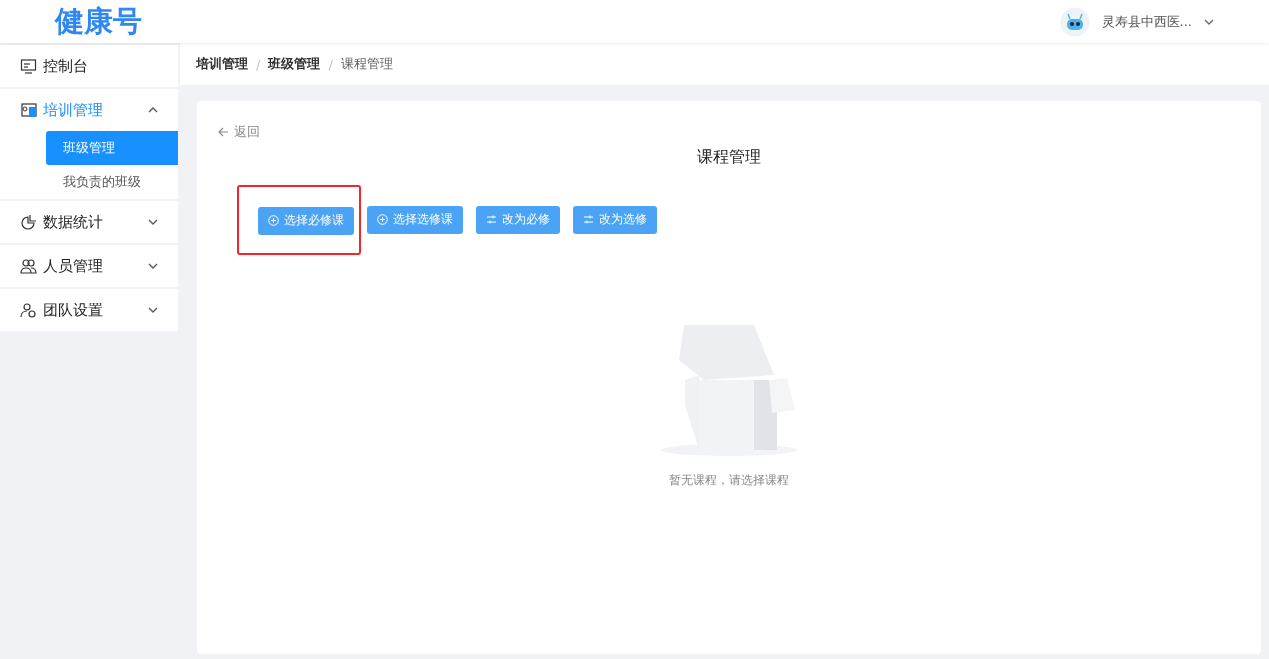 This screenshot has width=1269, height=659. I want to click on sidebar-item: 人员管理, so click(89, 266).